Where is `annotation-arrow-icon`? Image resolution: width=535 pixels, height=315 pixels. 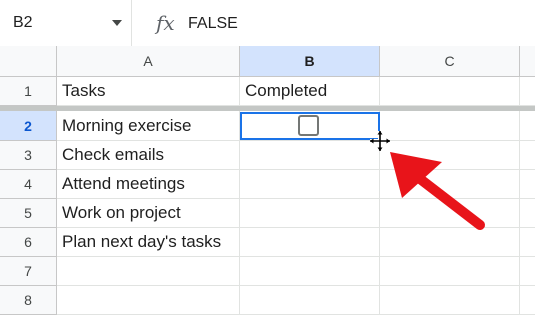 annotation-arrow-icon is located at coordinates (437, 191).